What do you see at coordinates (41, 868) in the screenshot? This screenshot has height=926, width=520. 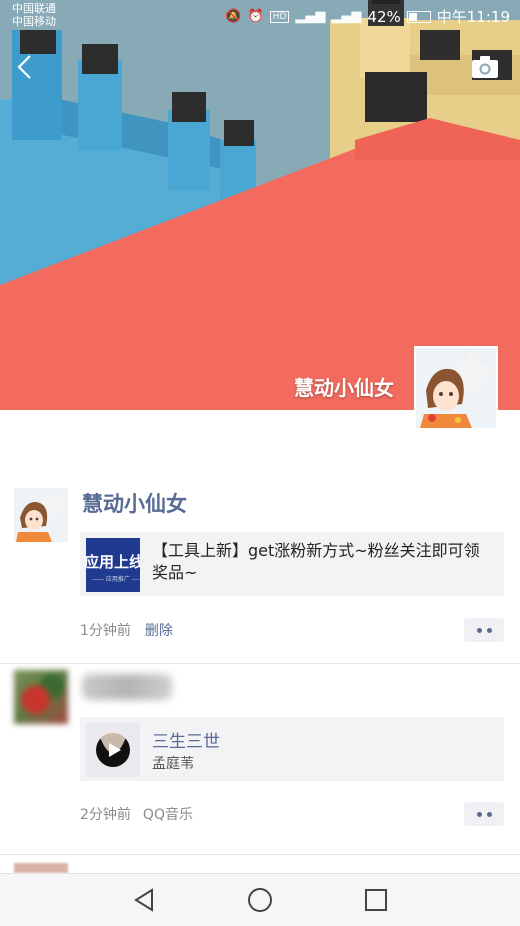 I see `next-post-avatar-partial` at bounding box center [41, 868].